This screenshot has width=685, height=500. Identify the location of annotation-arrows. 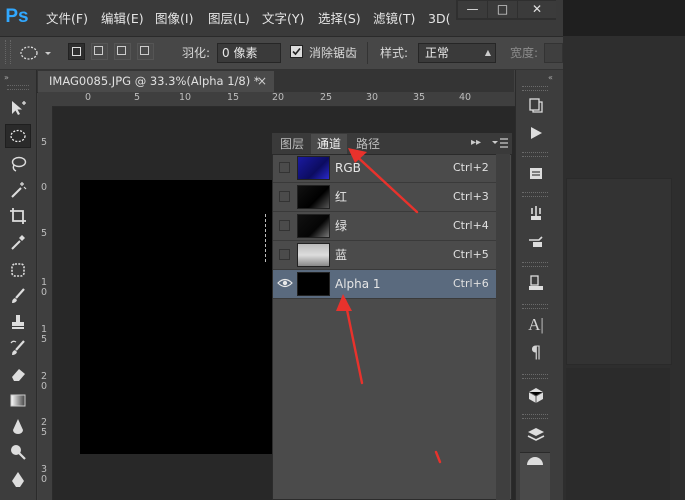
(389, 306).